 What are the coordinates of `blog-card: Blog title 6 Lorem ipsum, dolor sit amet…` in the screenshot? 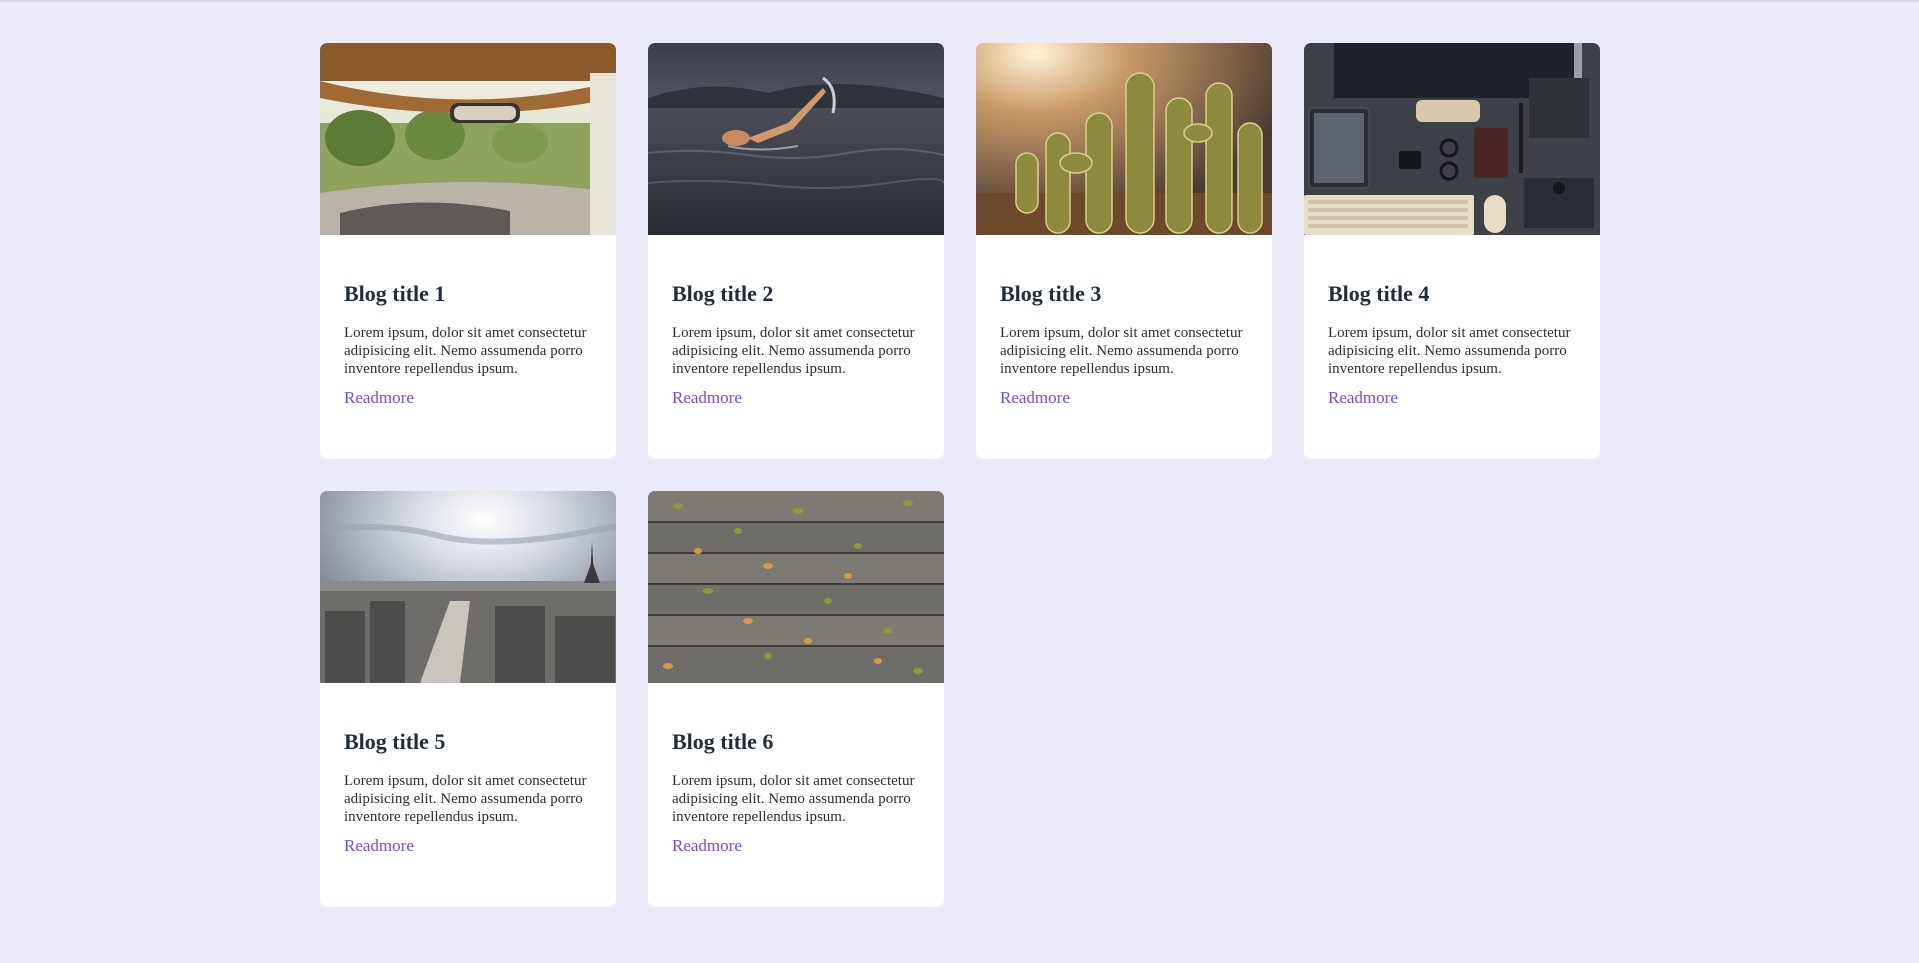 It's located at (796, 699).